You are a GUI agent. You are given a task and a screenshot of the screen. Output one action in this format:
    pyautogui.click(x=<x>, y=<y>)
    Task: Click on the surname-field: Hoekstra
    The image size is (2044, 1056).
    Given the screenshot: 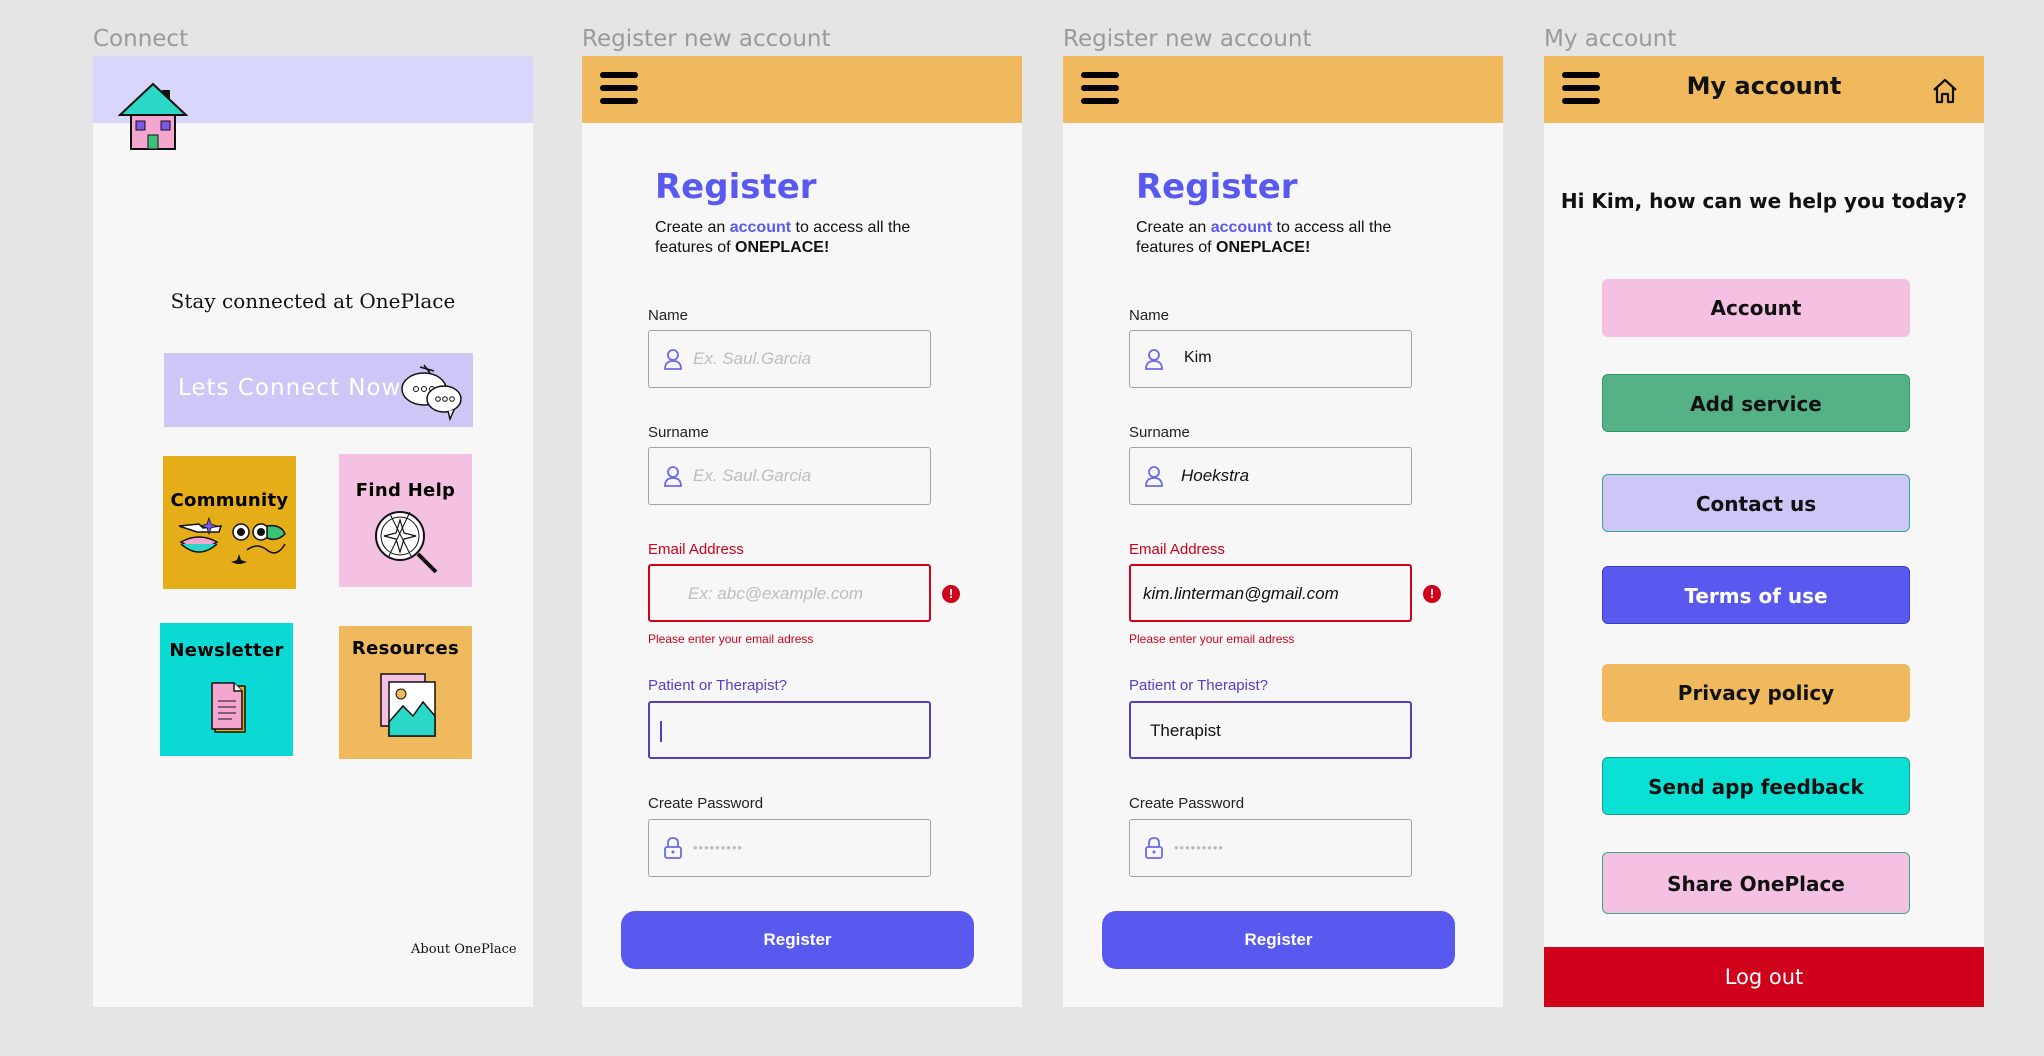 What is the action you would take?
    pyautogui.click(x=1270, y=476)
    